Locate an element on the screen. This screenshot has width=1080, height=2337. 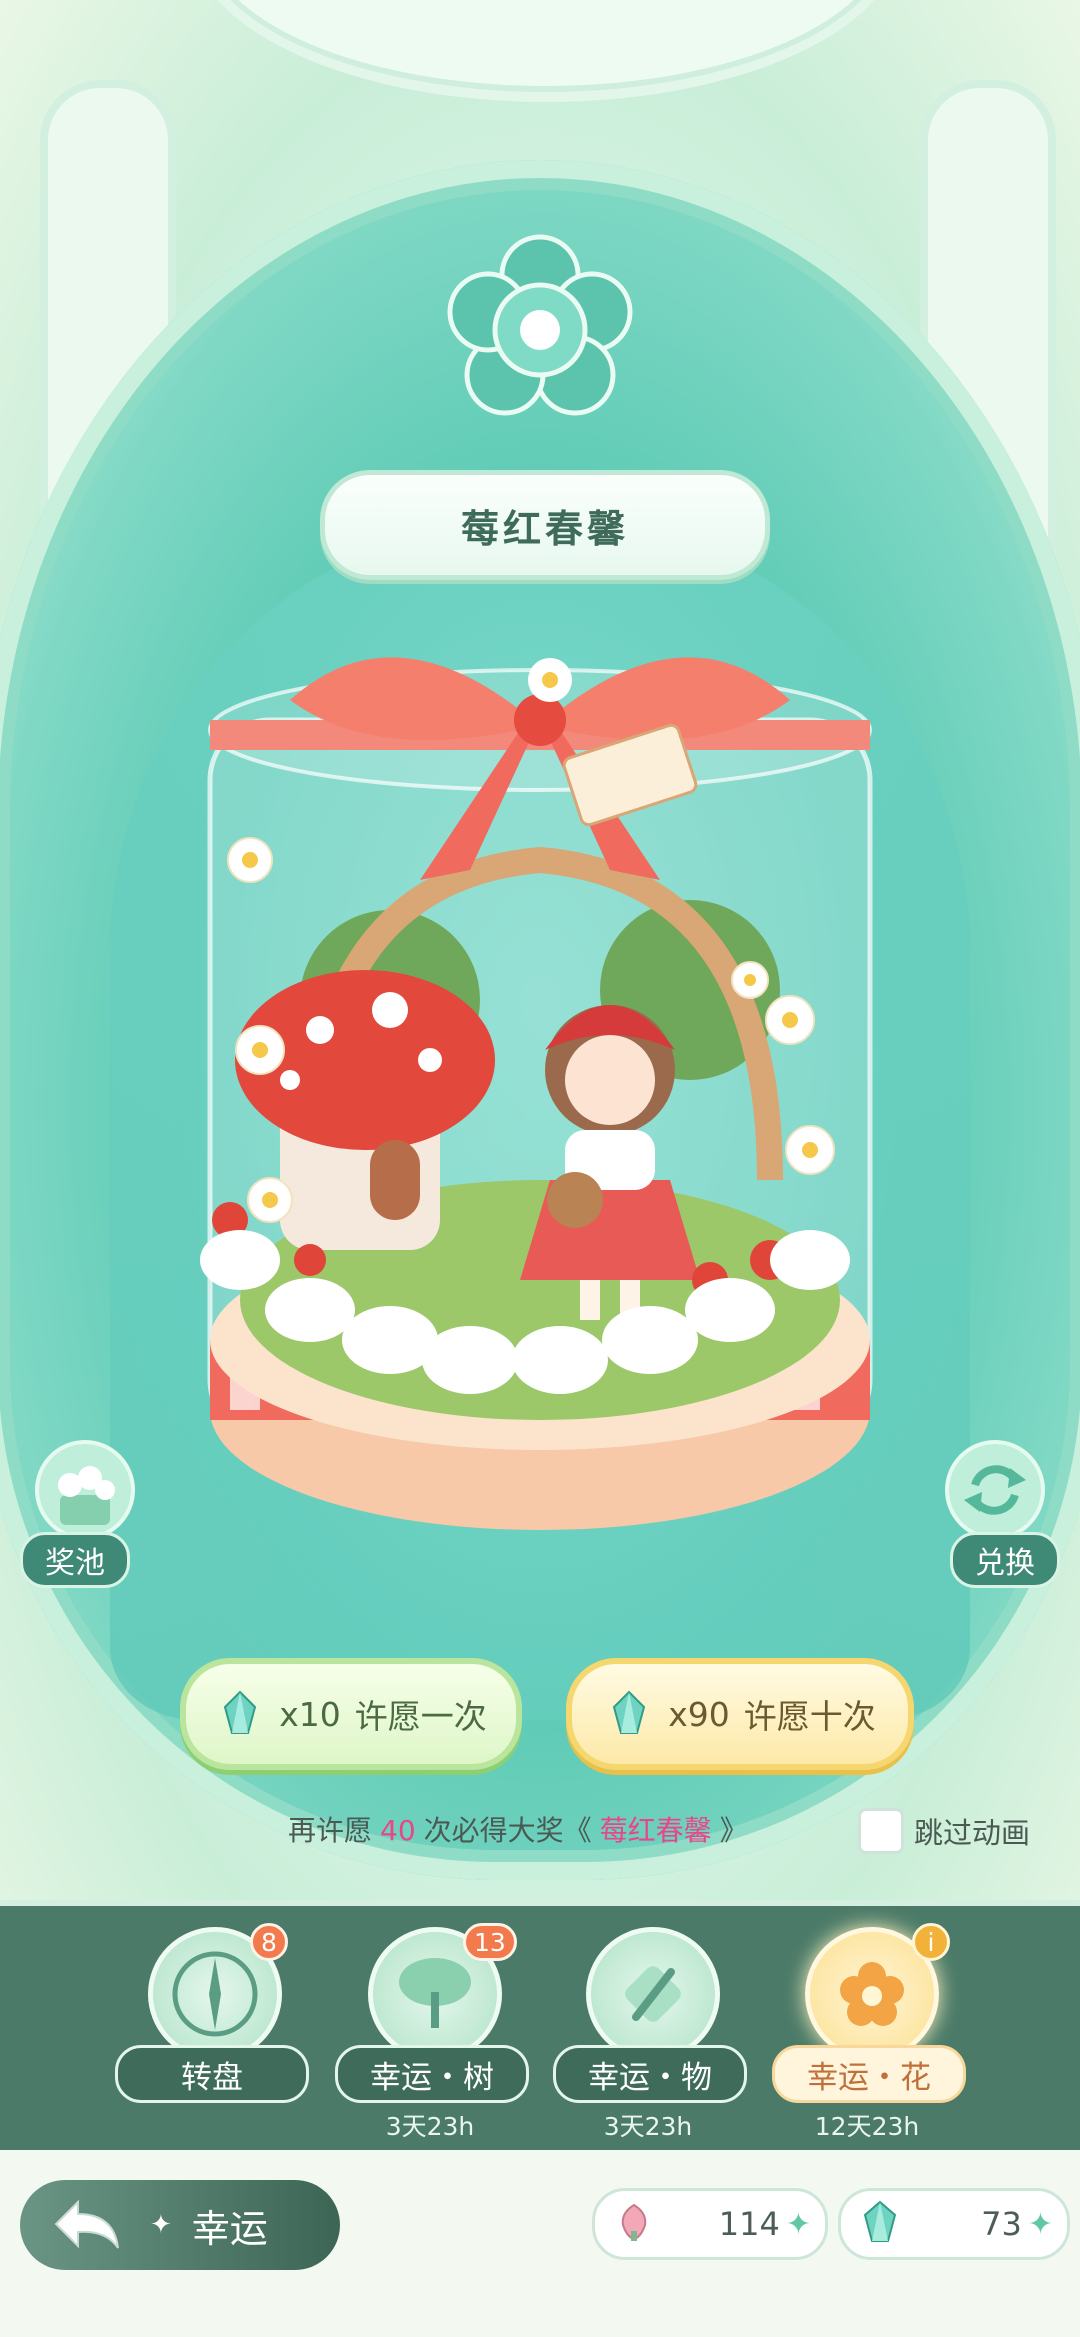
tab-label: 幸运・花 is located at coordinates (869, 2074).